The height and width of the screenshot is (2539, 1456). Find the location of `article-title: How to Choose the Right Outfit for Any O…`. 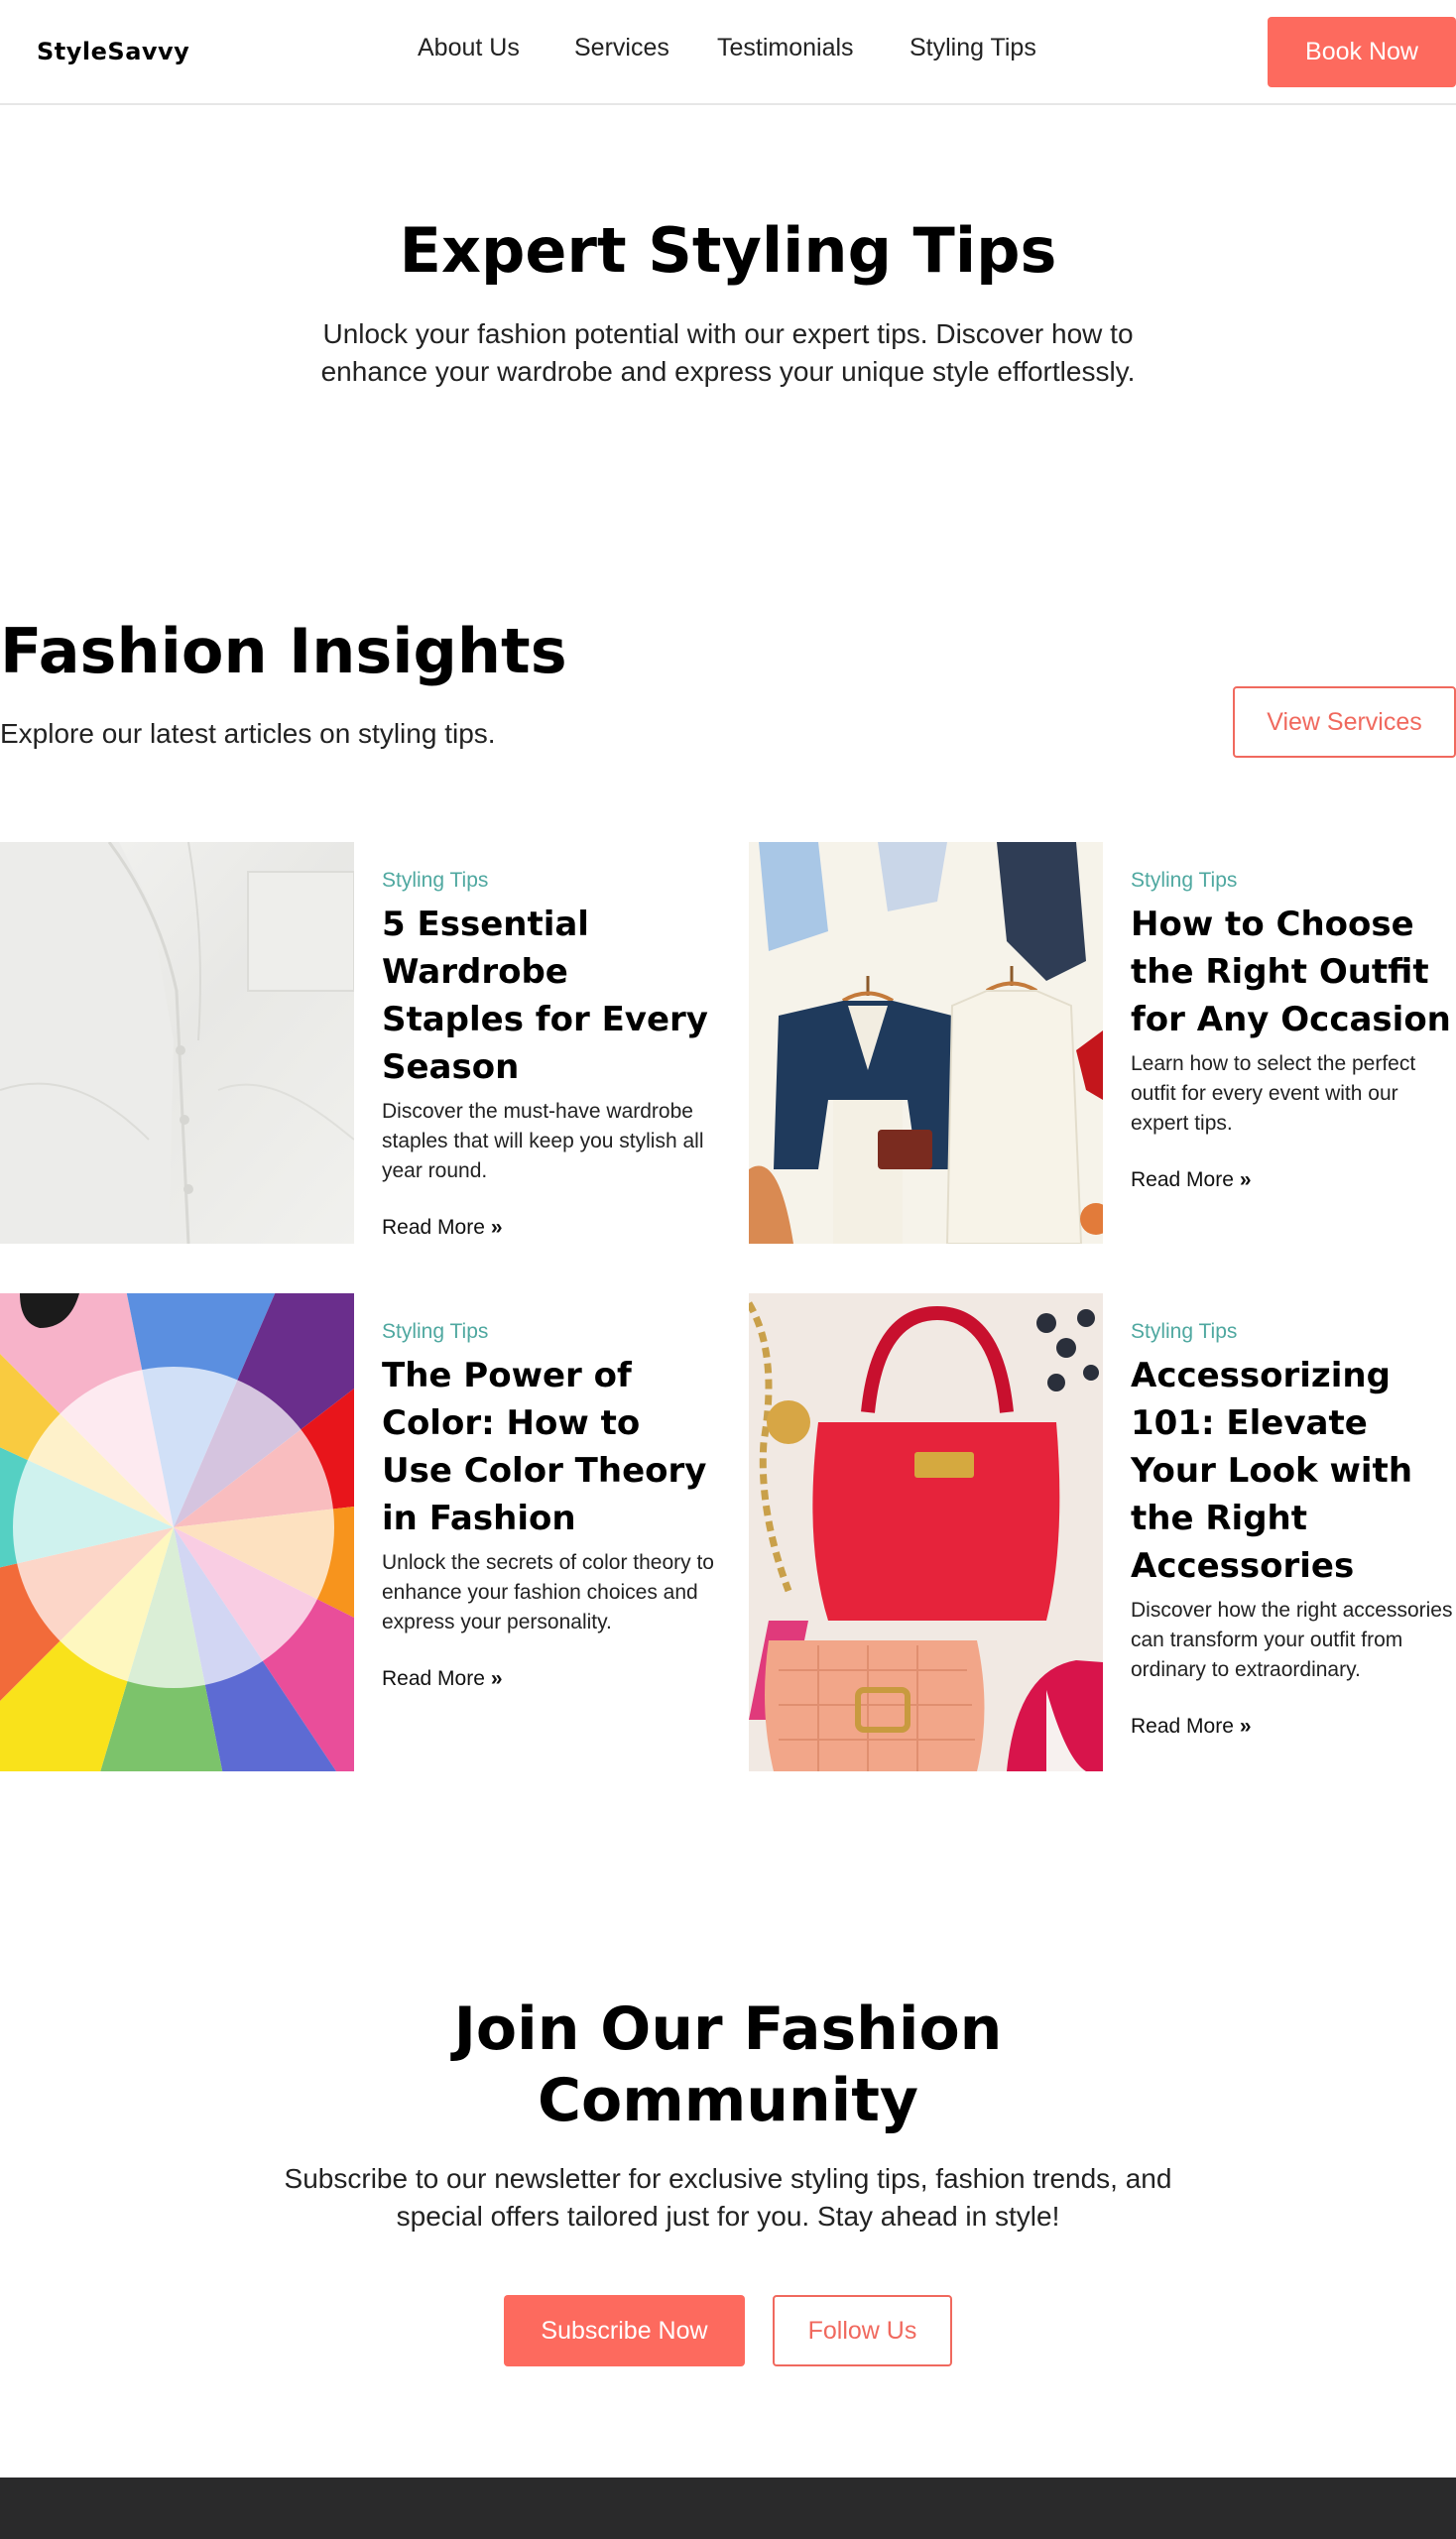

article-title: How to Choose the Right Outfit for Any O… is located at coordinates (1293, 972).